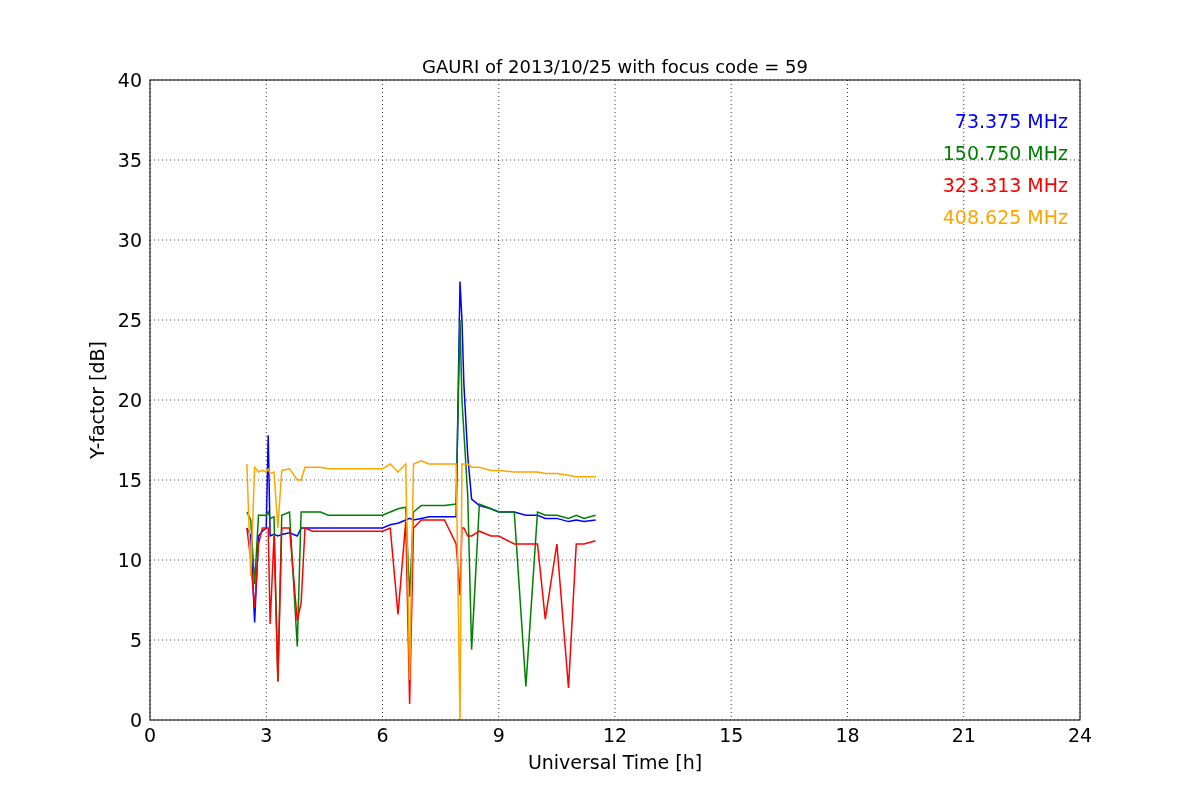  Describe the element at coordinates (129, 400) in the screenshot. I see `y-tick-label: 20` at that location.